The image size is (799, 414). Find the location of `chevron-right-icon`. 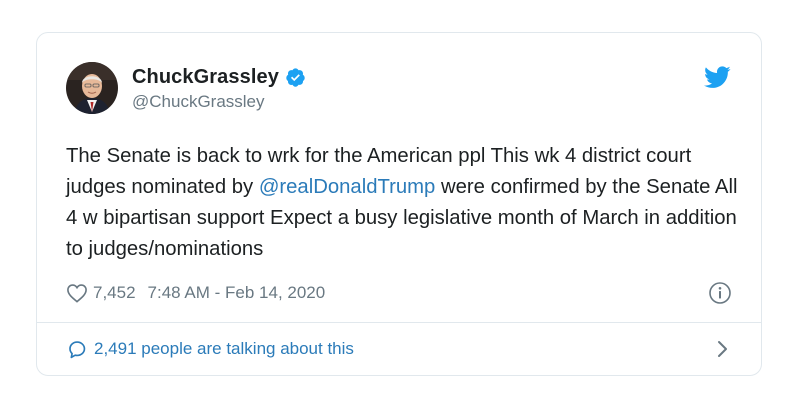

chevron-right-icon is located at coordinates (722, 349).